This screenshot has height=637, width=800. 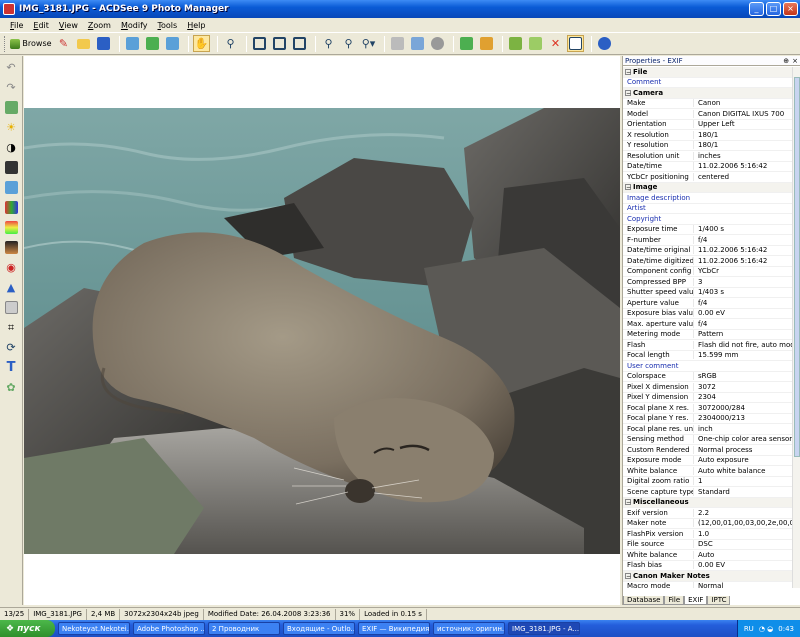 What do you see at coordinates (708, 555) in the screenshot?
I see `property-row: White balance Auto` at bounding box center [708, 555].